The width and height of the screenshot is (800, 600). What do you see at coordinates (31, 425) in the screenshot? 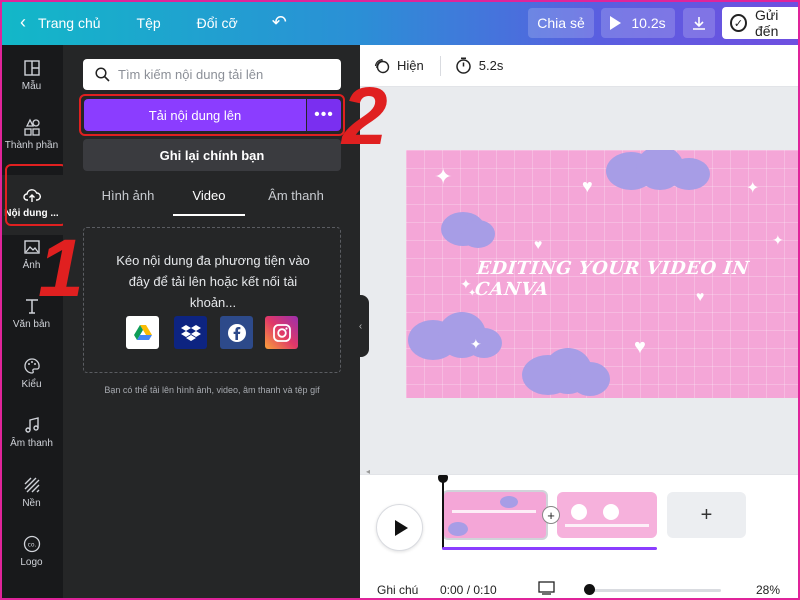
I see `music-icon` at bounding box center [31, 425].